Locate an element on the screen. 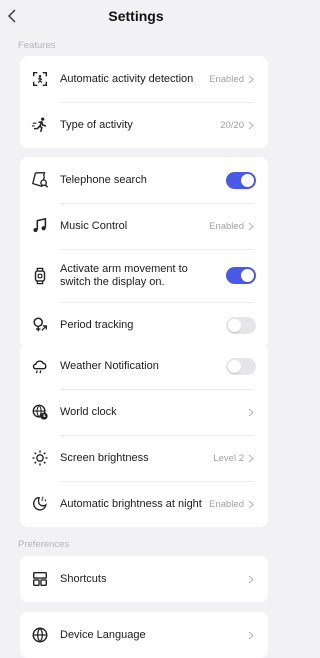 The width and height of the screenshot is (320, 658). music-note-icon is located at coordinates (40, 226).